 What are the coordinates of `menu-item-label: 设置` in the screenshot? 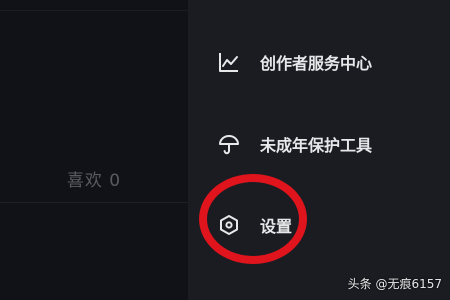 It's located at (276, 226).